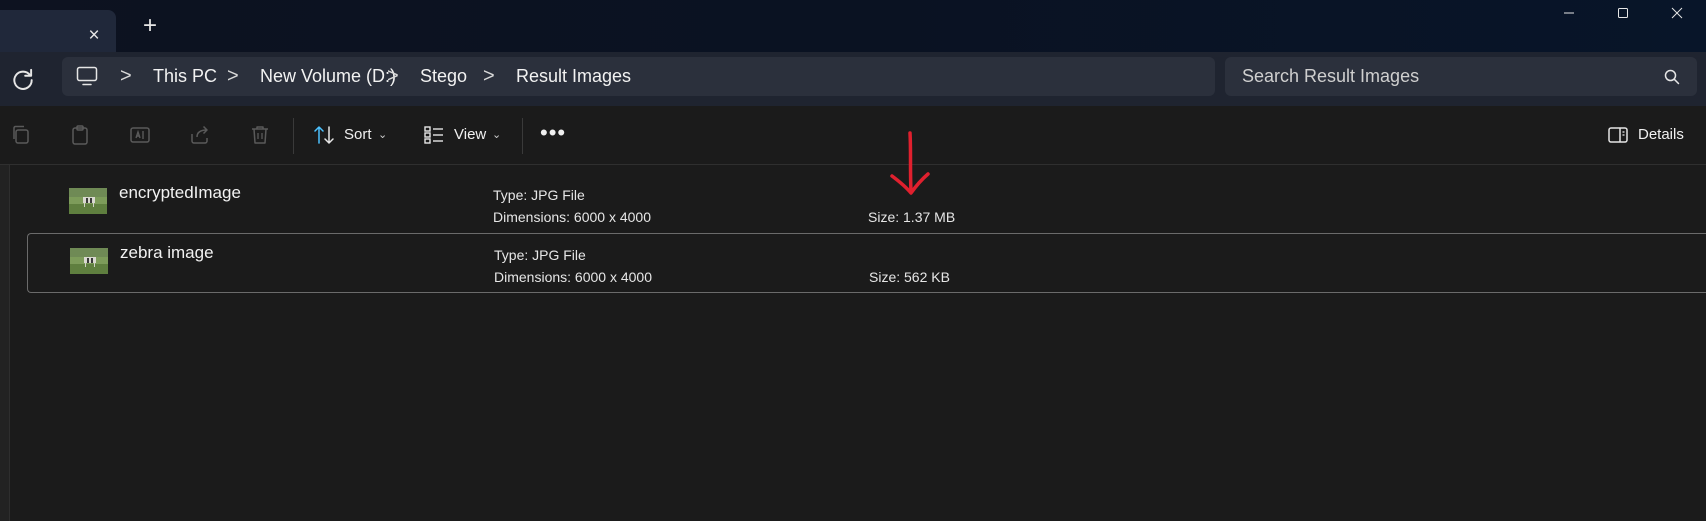  Describe the element at coordinates (433, 135) in the screenshot. I see `view-icon` at that location.